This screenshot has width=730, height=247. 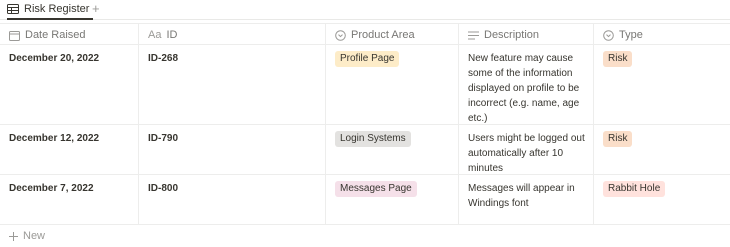 What do you see at coordinates (662, 199) in the screenshot?
I see `type-cell: Rabbit Hole` at bounding box center [662, 199].